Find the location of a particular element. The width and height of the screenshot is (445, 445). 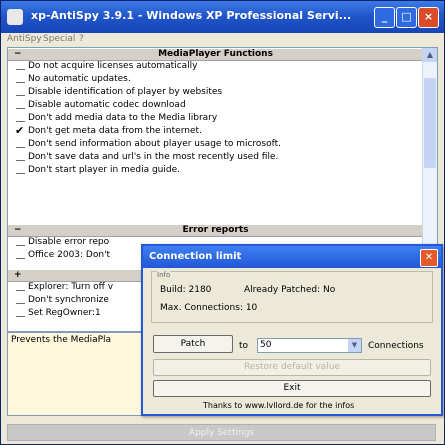

to-label: to is located at coordinates (244, 346).